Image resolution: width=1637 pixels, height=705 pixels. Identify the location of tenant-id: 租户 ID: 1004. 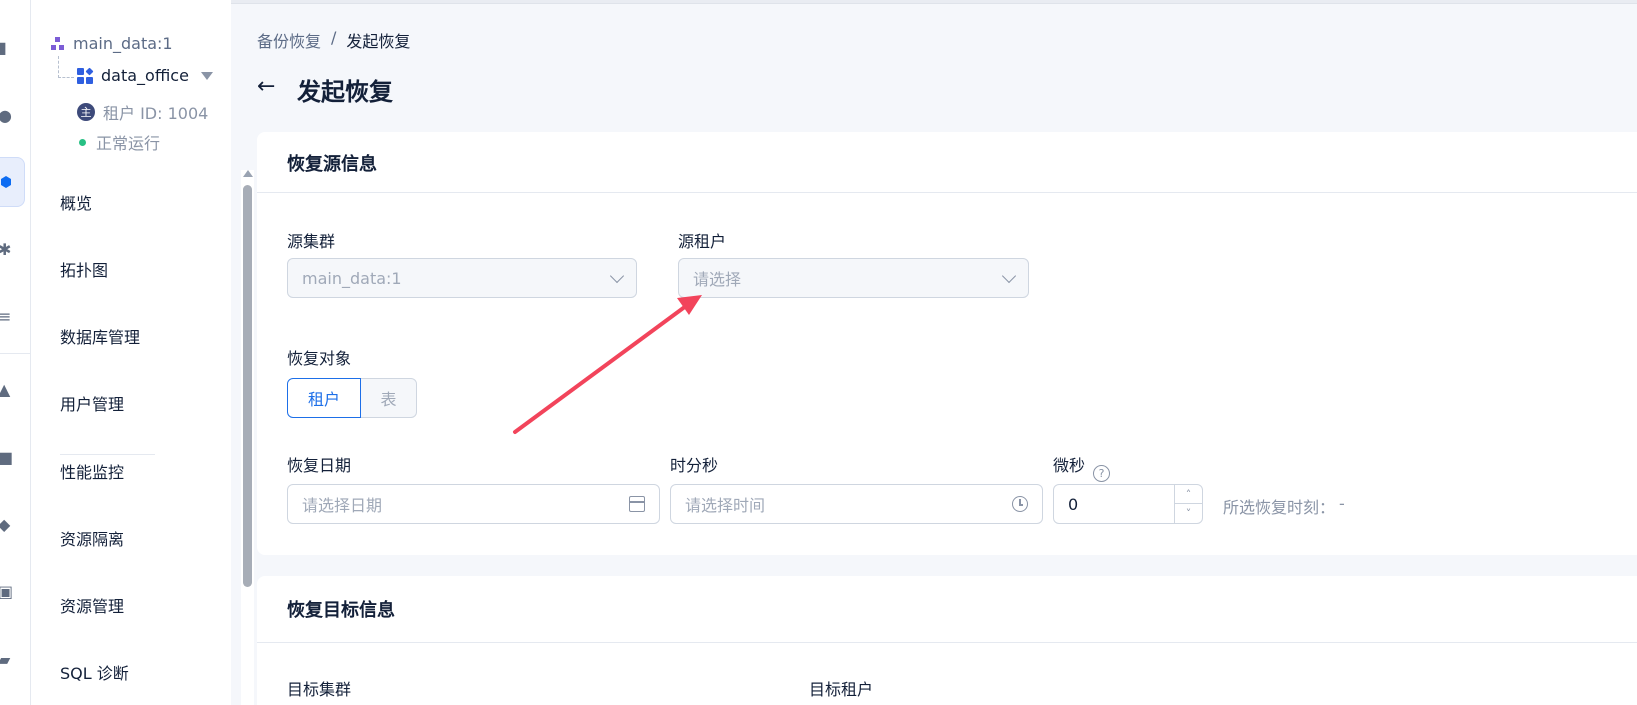
(156, 113).